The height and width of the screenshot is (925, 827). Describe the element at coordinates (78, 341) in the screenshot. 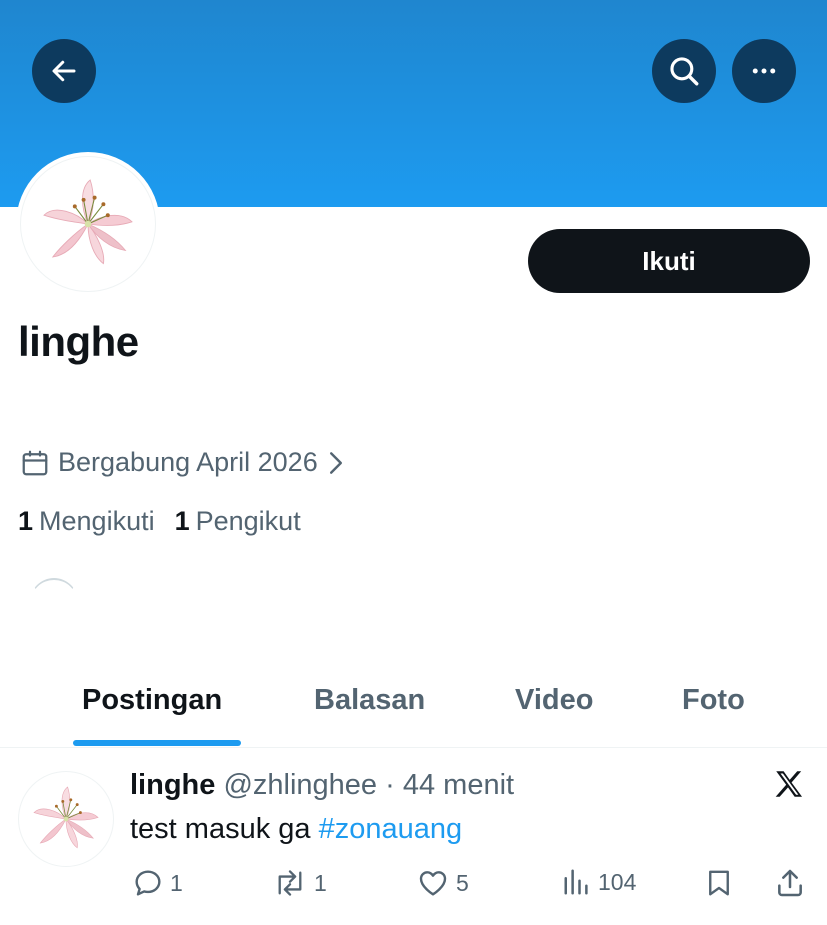

I see `profile-display-name: linghe` at that location.